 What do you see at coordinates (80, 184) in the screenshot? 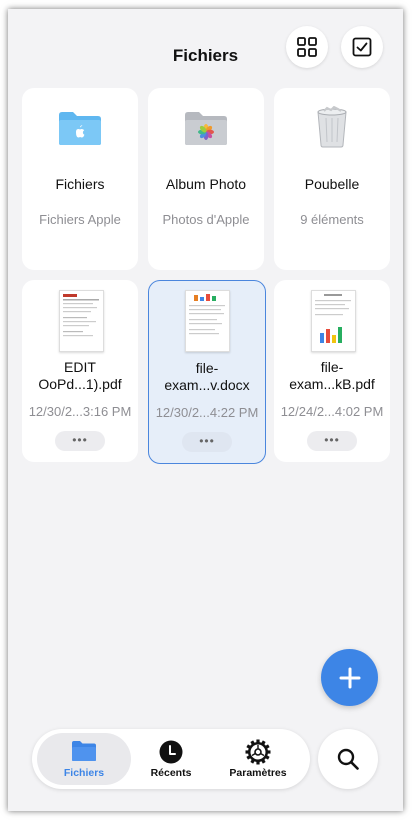
I see `location-name: Fichiers` at bounding box center [80, 184].